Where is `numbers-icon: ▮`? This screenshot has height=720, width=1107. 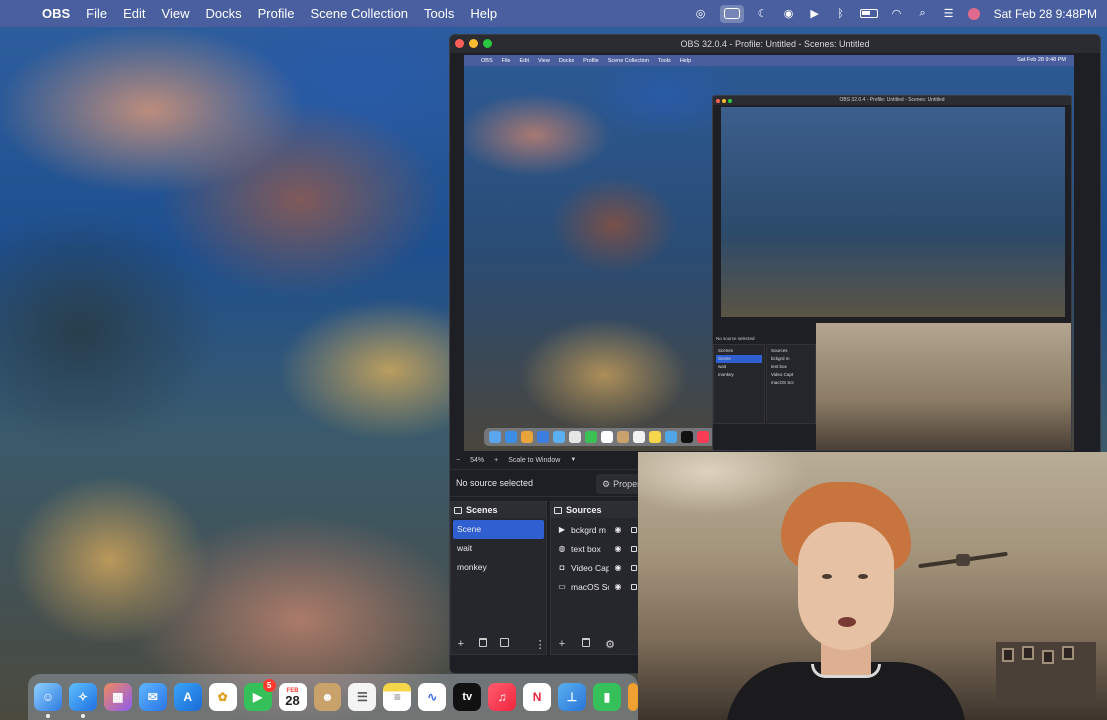
numbers-icon: ▮ is located at coordinates (607, 697).